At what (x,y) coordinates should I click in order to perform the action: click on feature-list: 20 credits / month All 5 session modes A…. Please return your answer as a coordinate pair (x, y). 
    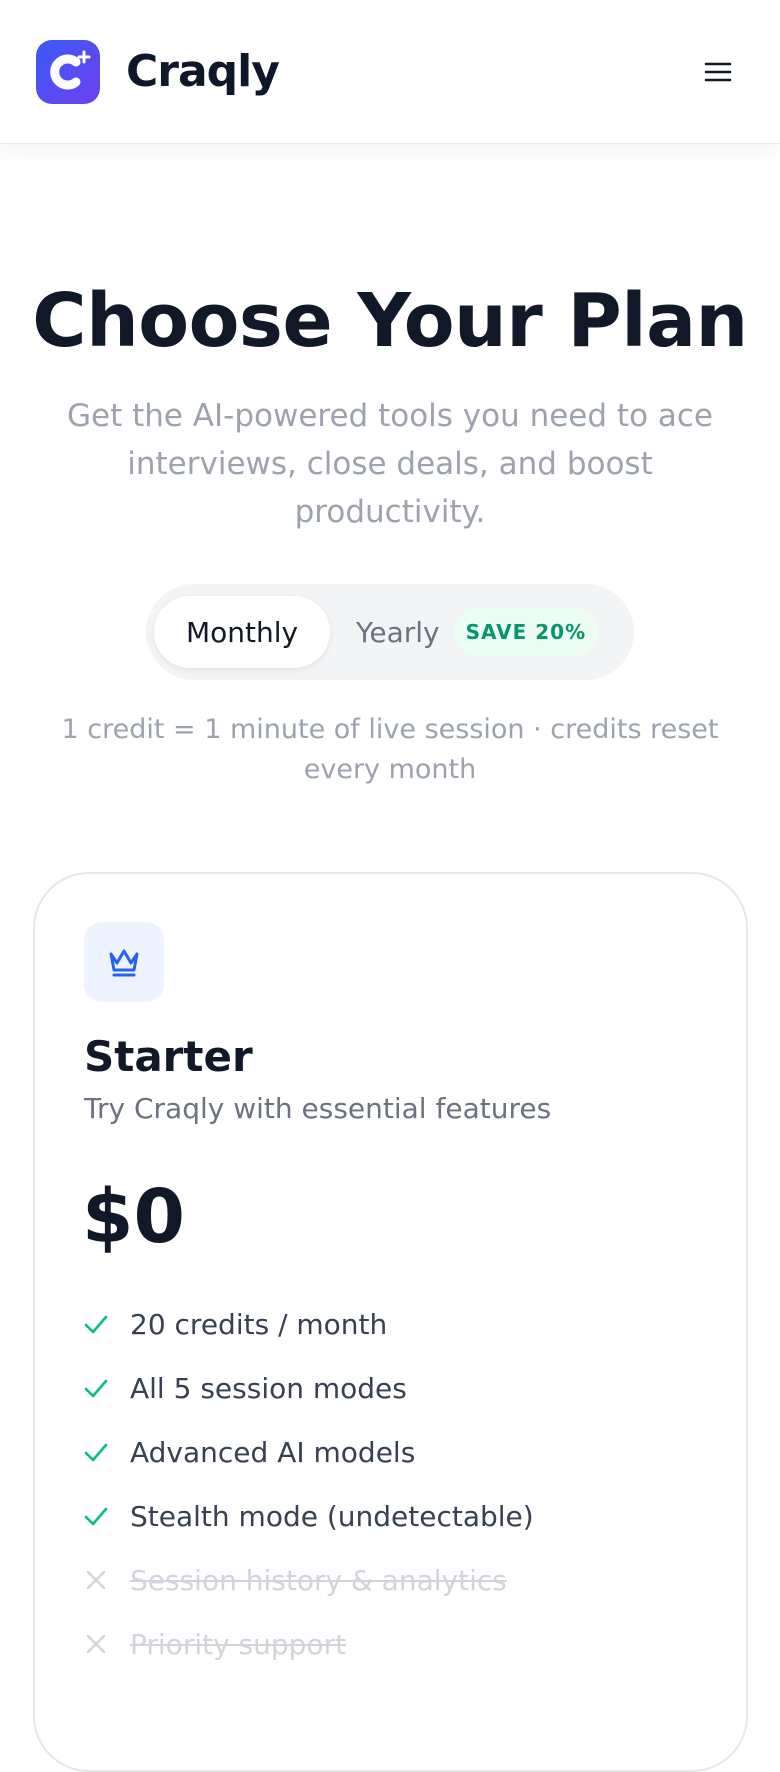
    Looking at the image, I should click on (308, 1484).